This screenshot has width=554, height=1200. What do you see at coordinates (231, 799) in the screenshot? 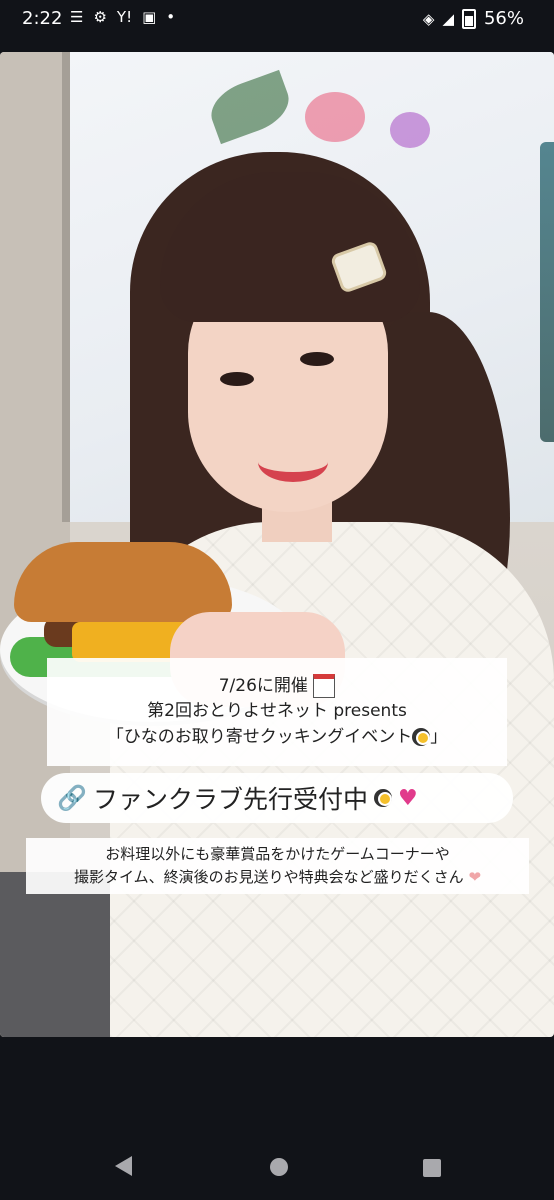
I see `fanclub-text: ファンクラブ先行受付中` at bounding box center [231, 799].